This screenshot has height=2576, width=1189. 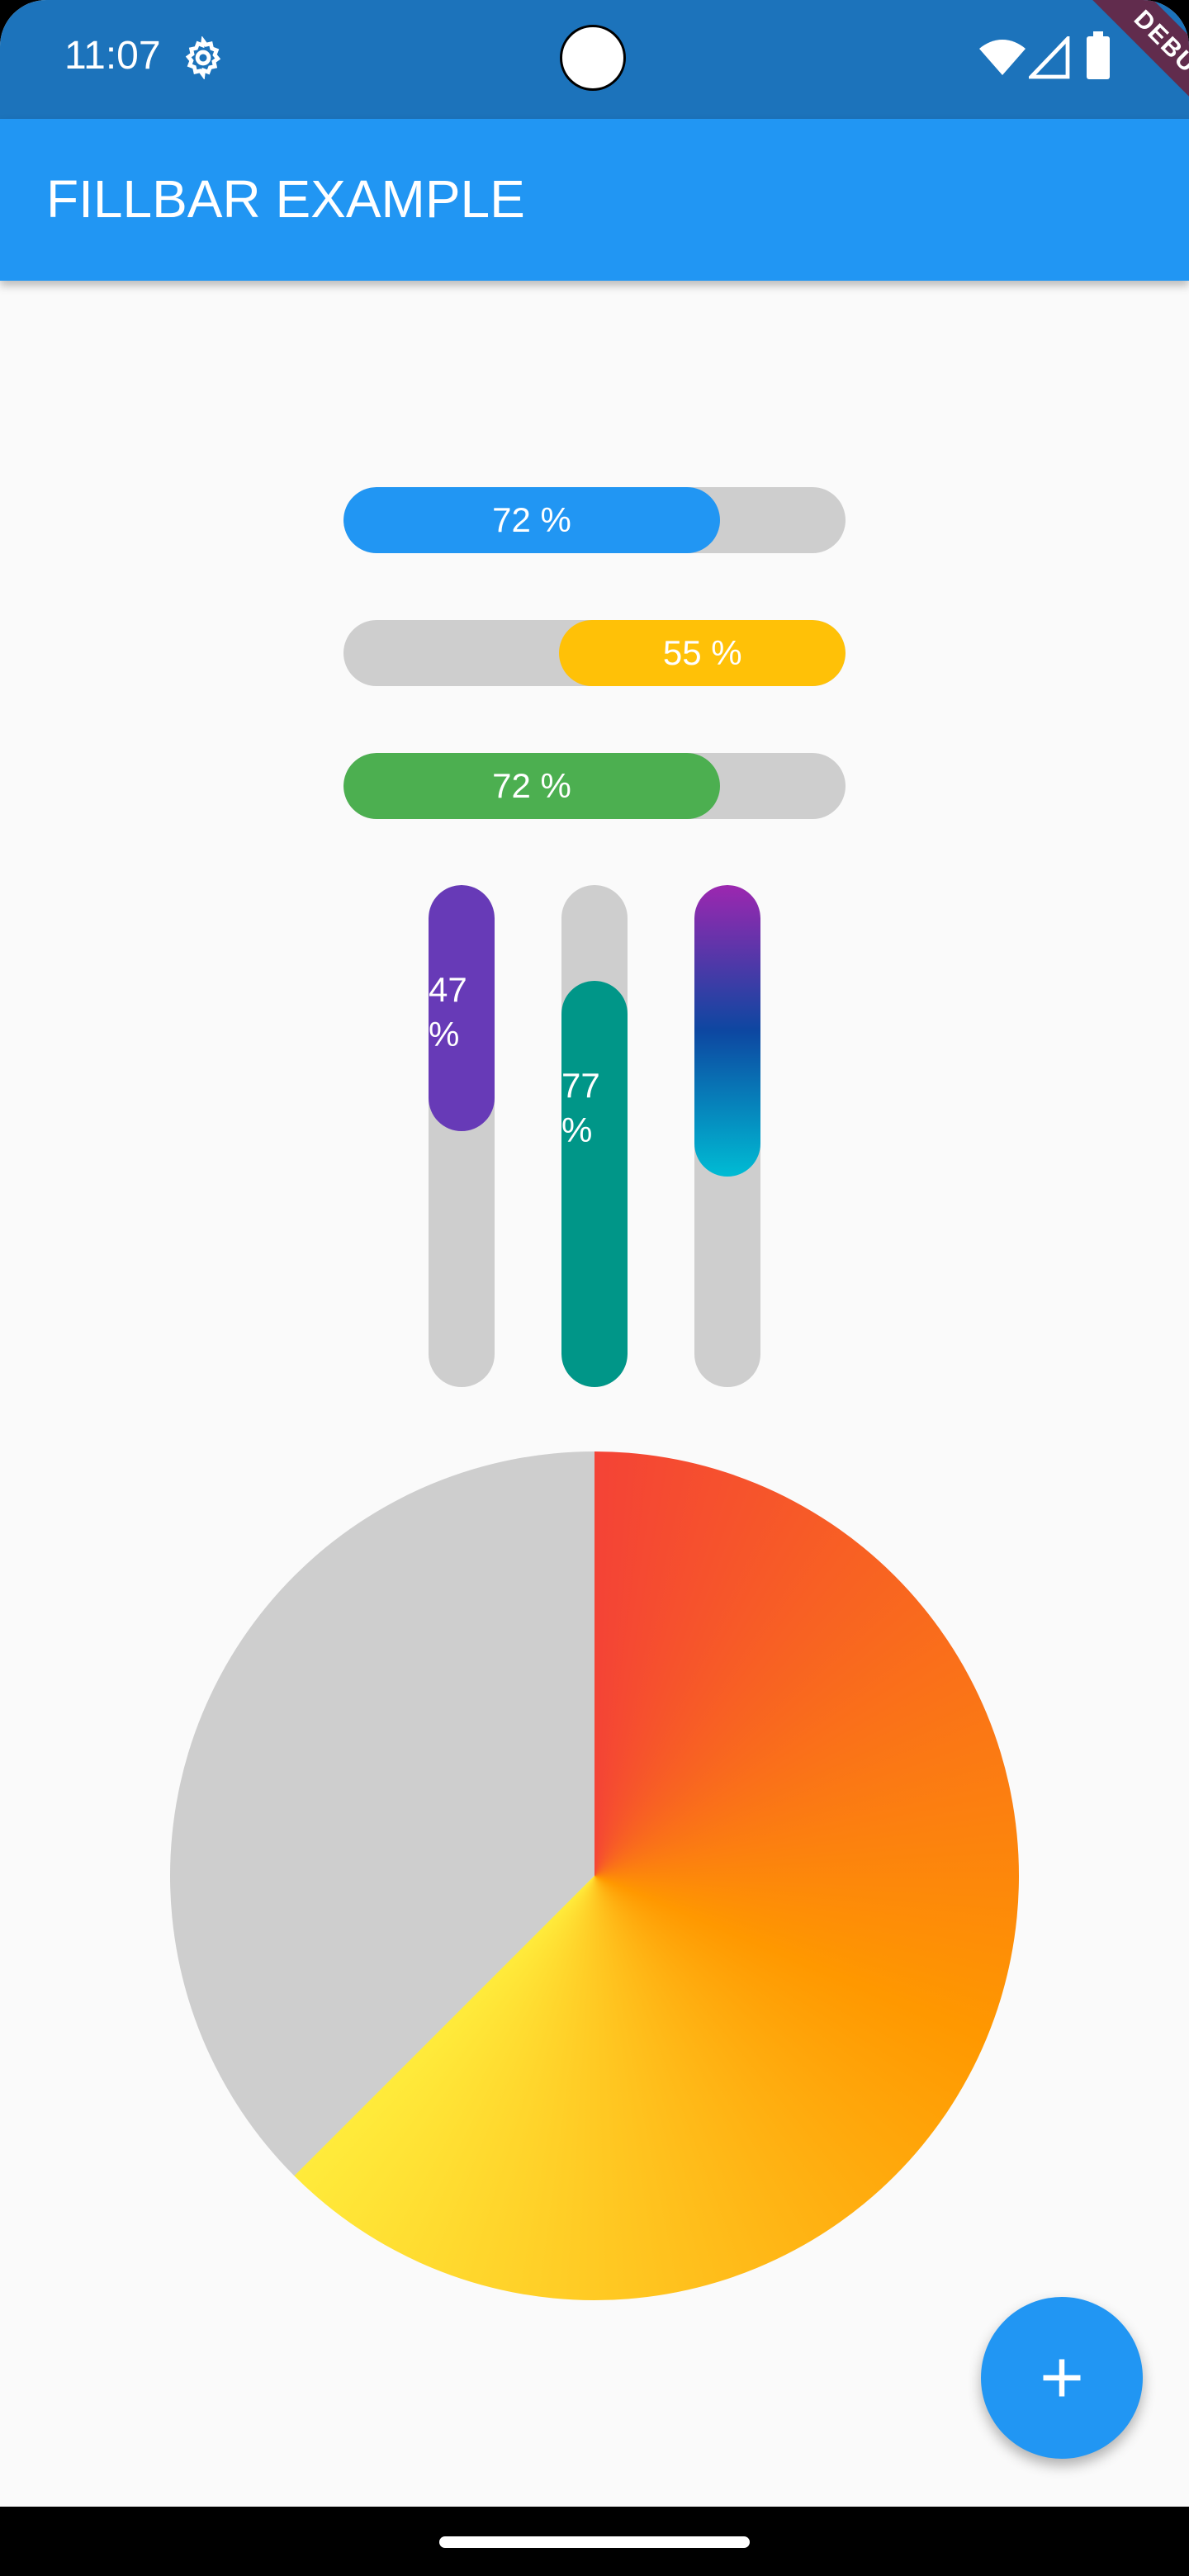 I want to click on app-title: FILLBAR EXAMPLE, so click(x=285, y=199).